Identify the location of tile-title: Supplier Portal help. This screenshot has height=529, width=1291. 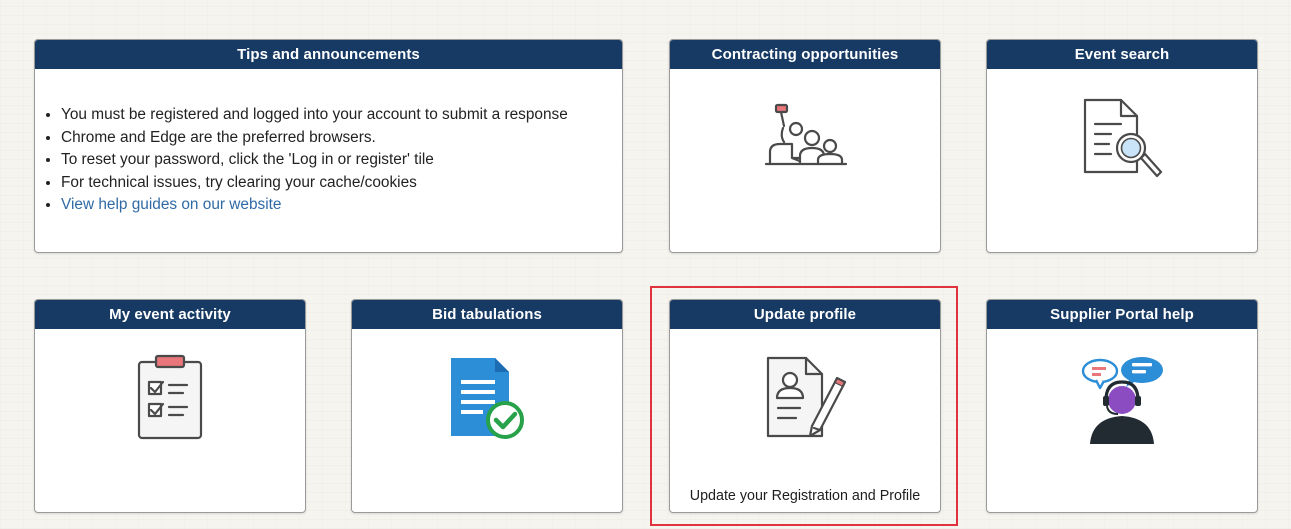
(1122, 314).